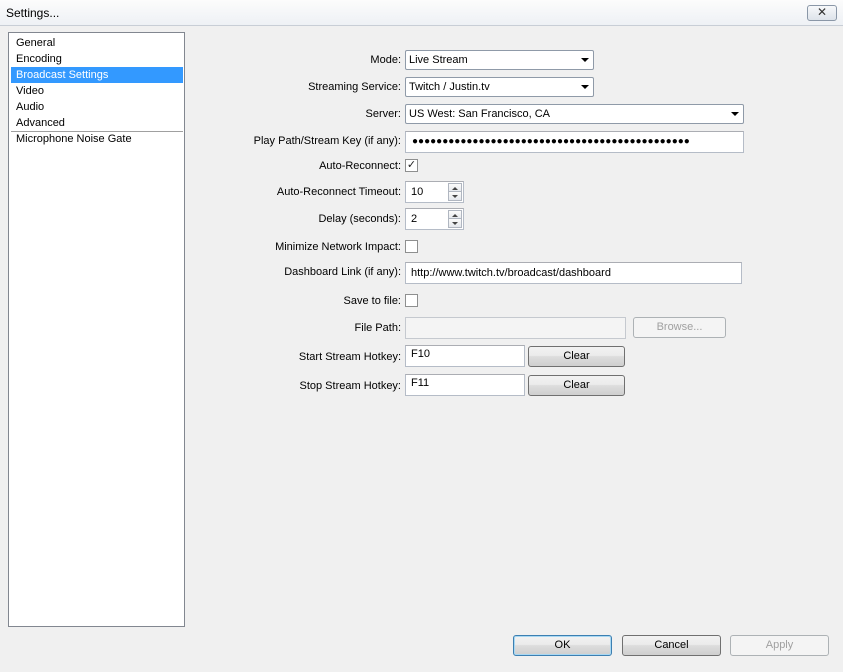 The image size is (843, 672). What do you see at coordinates (97, 43) in the screenshot?
I see `sidebar-item-general: General` at bounding box center [97, 43].